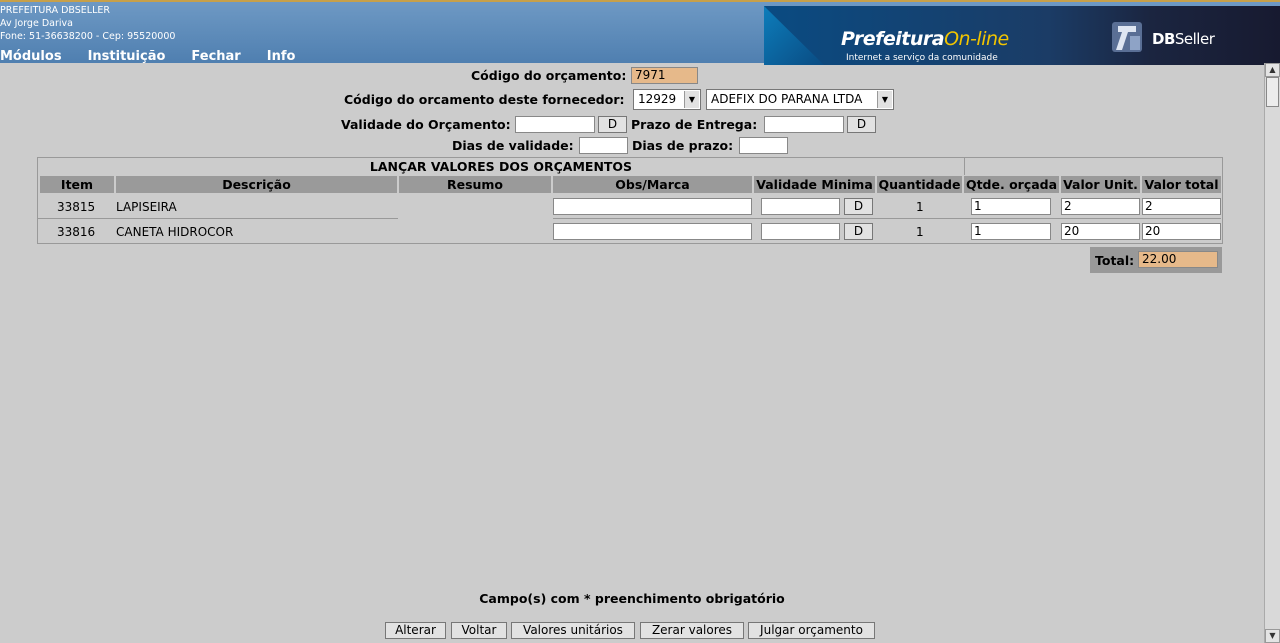 The width and height of the screenshot is (1280, 643). Describe the element at coordinates (1181, 184) in the screenshot. I see `col-header-valor-total: Valor total` at that location.